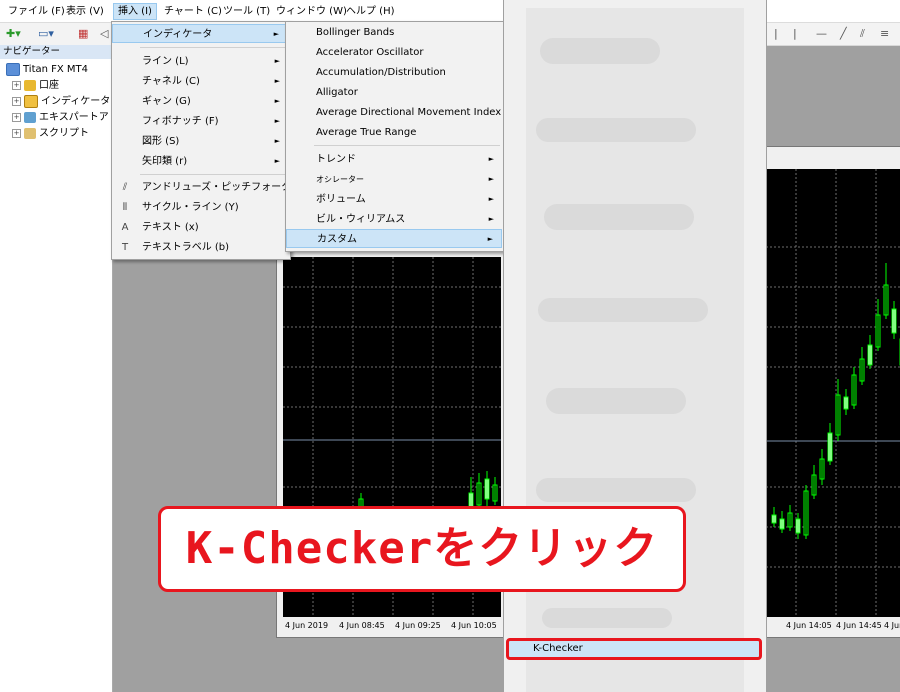 The image size is (900, 692). What do you see at coordinates (884, 34) in the screenshot?
I see `fibonacci-icon: ≡` at bounding box center [884, 34].